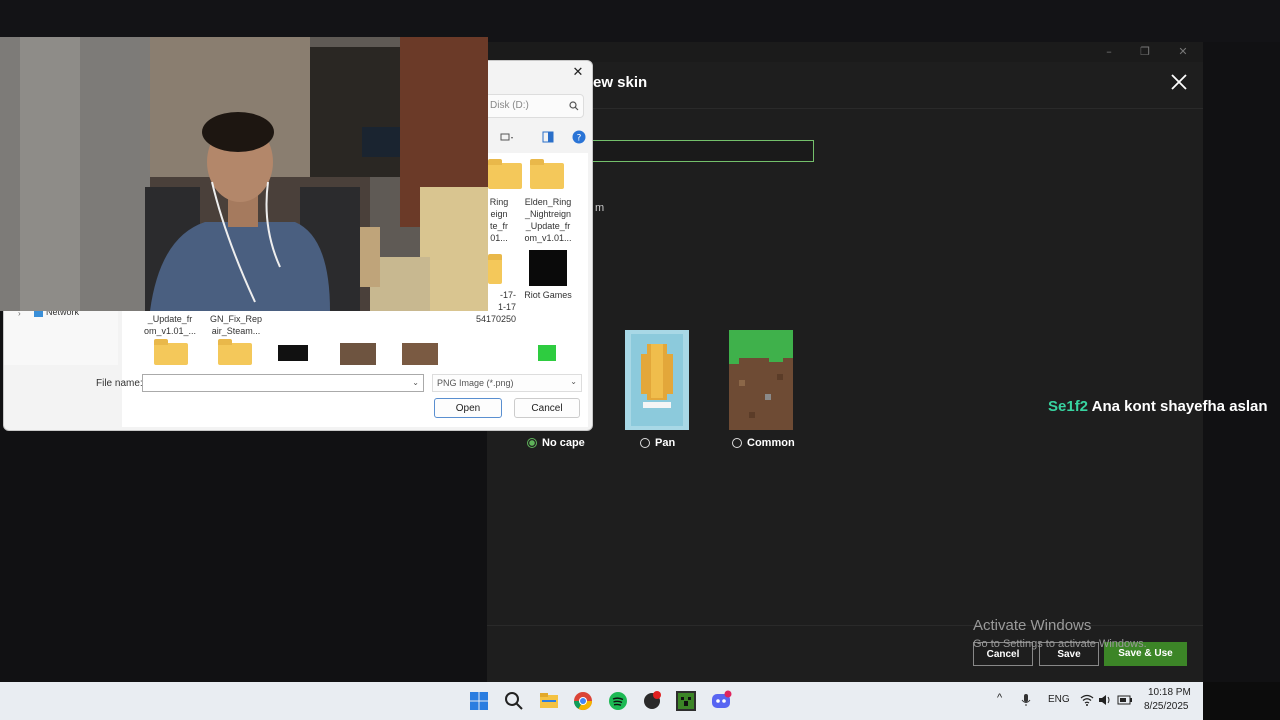 This screenshot has width=1280, height=720. What do you see at coordinates (771, 443) in the screenshot?
I see `cape-option-label: Common` at bounding box center [771, 443].